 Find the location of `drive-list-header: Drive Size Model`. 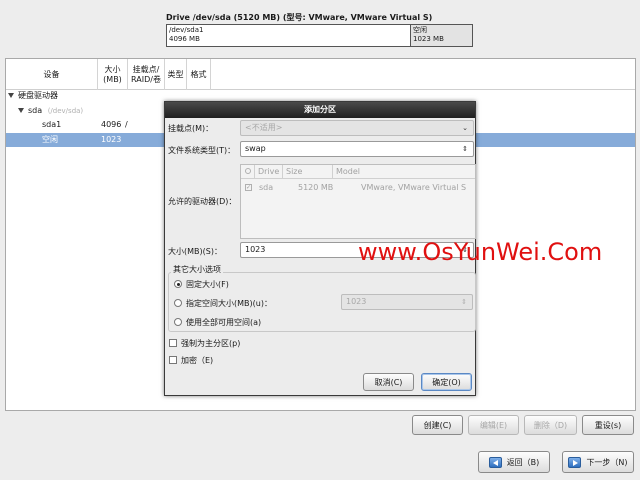

drive-list-header: Drive Size Model is located at coordinates (358, 172).